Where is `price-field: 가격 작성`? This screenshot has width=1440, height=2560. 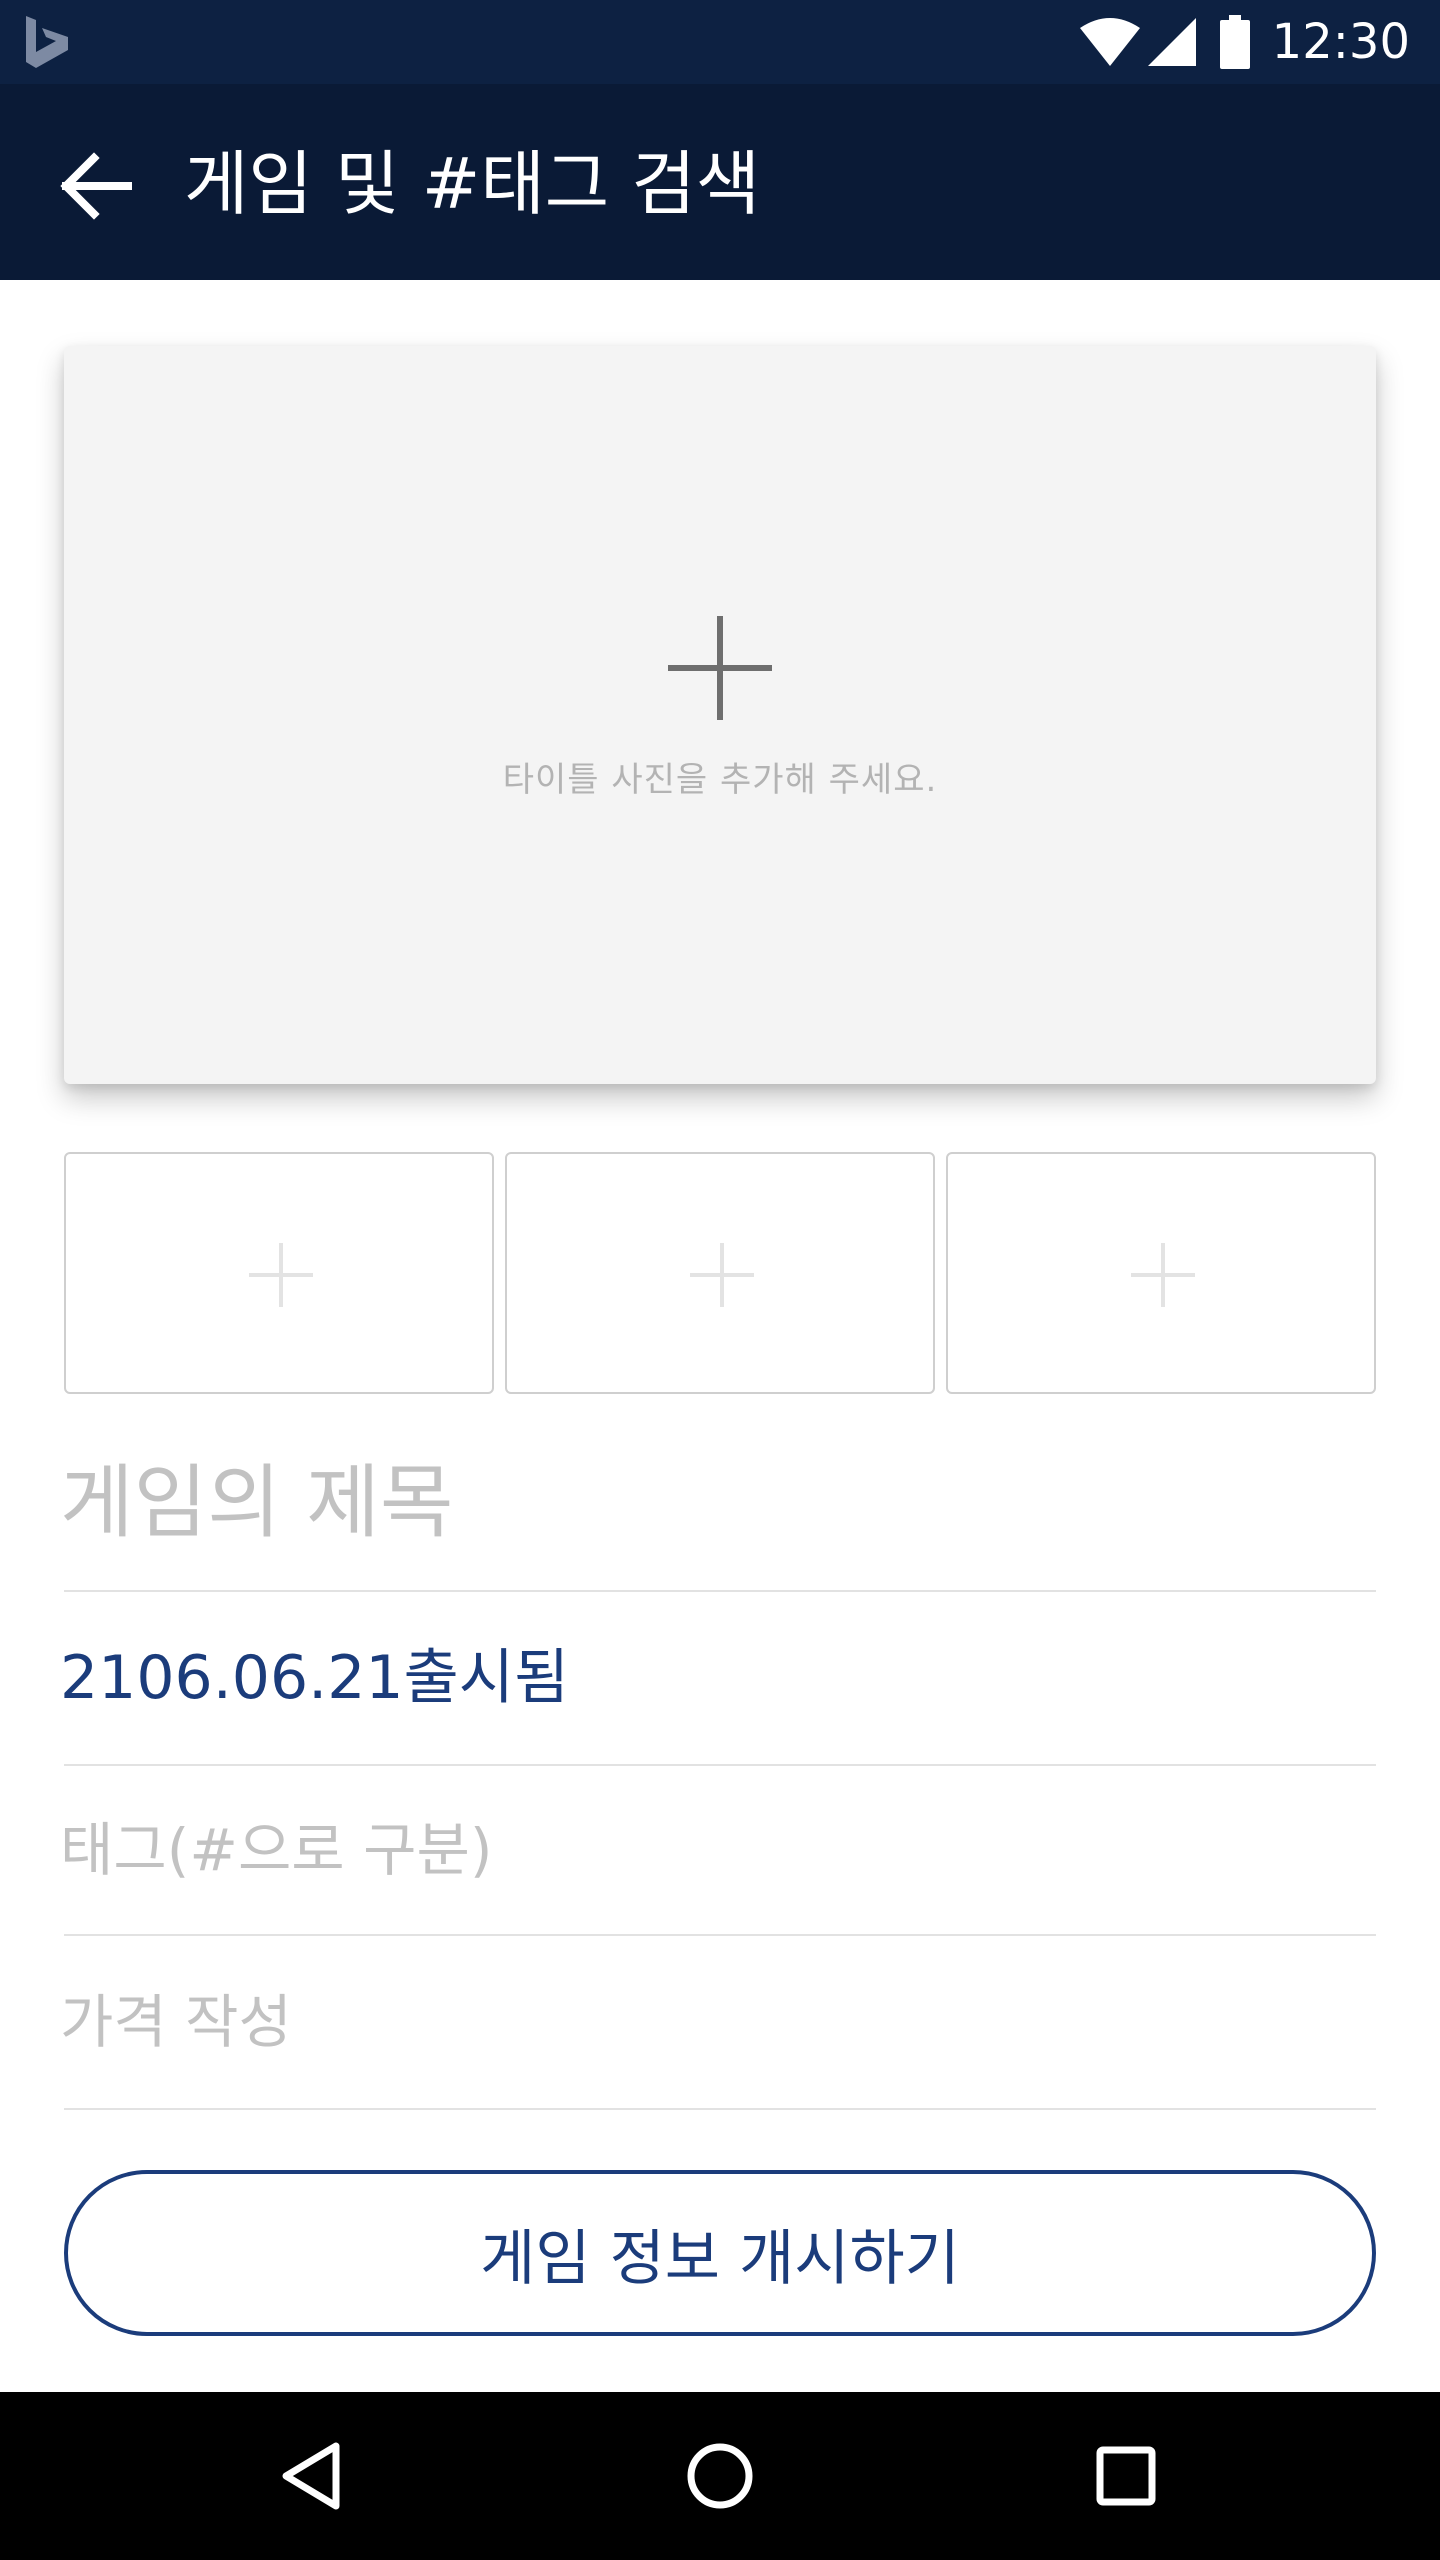 price-field: 가격 작성 is located at coordinates (718, 2024).